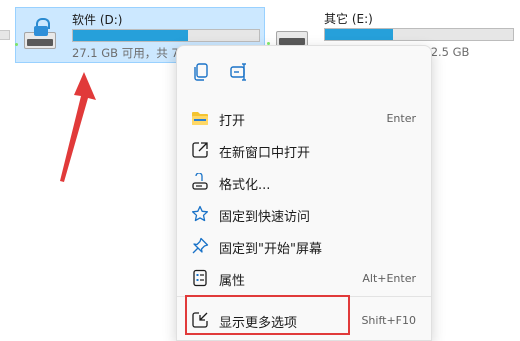  I want to click on previous-drive-bar-edge, so click(5, 35).